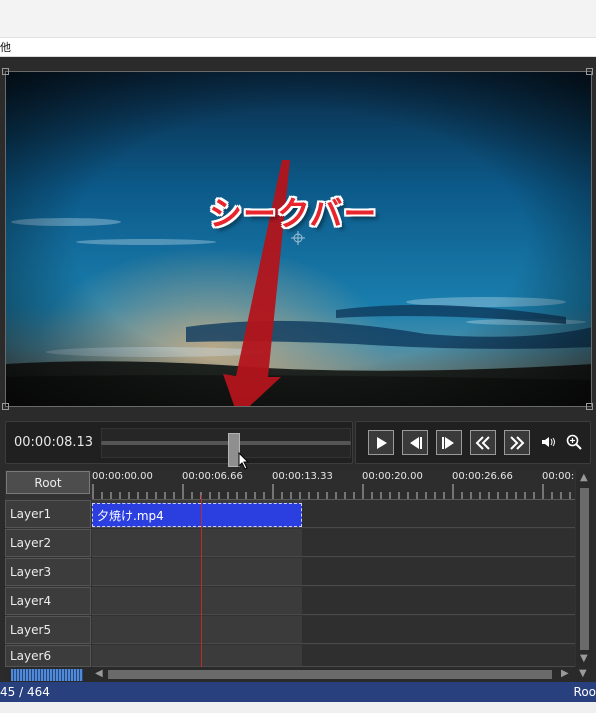 The height and width of the screenshot is (713, 596). I want to click on scroll-right-icon: ▶, so click(565, 673).